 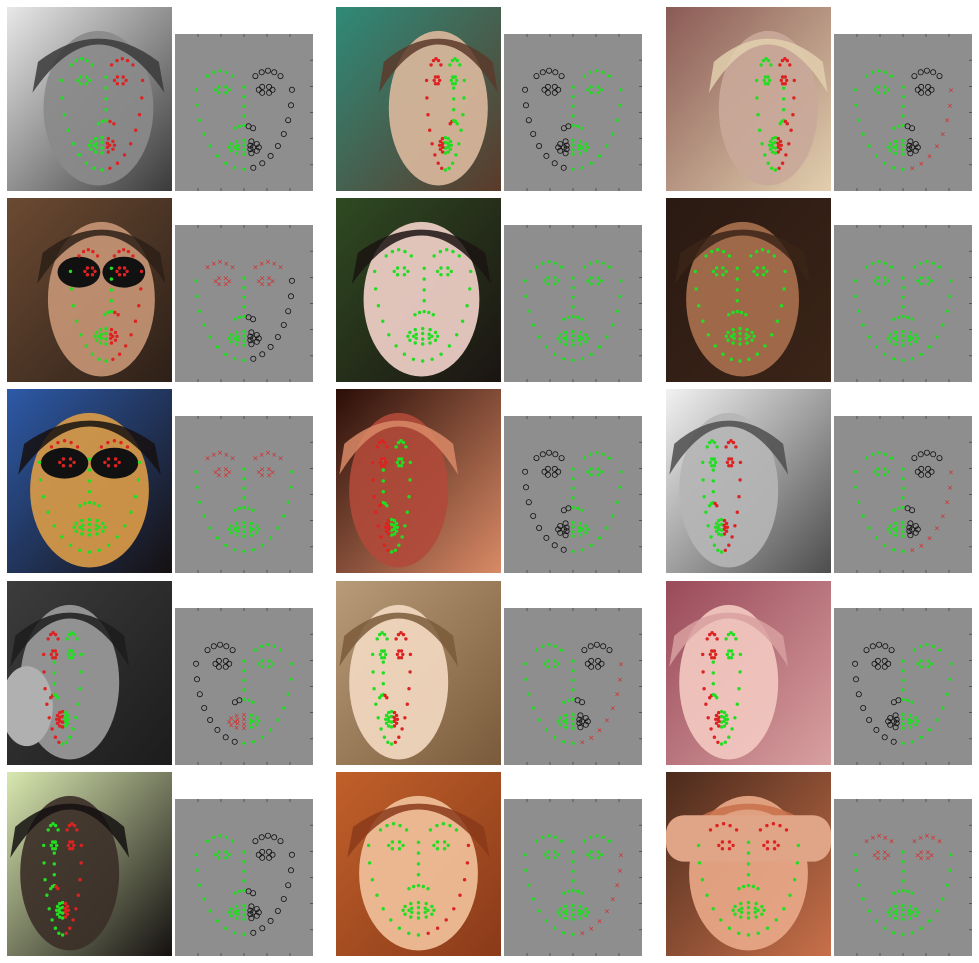 I want to click on landmark-plot-young-man-profile-with-earbud, so click(x=573, y=112).